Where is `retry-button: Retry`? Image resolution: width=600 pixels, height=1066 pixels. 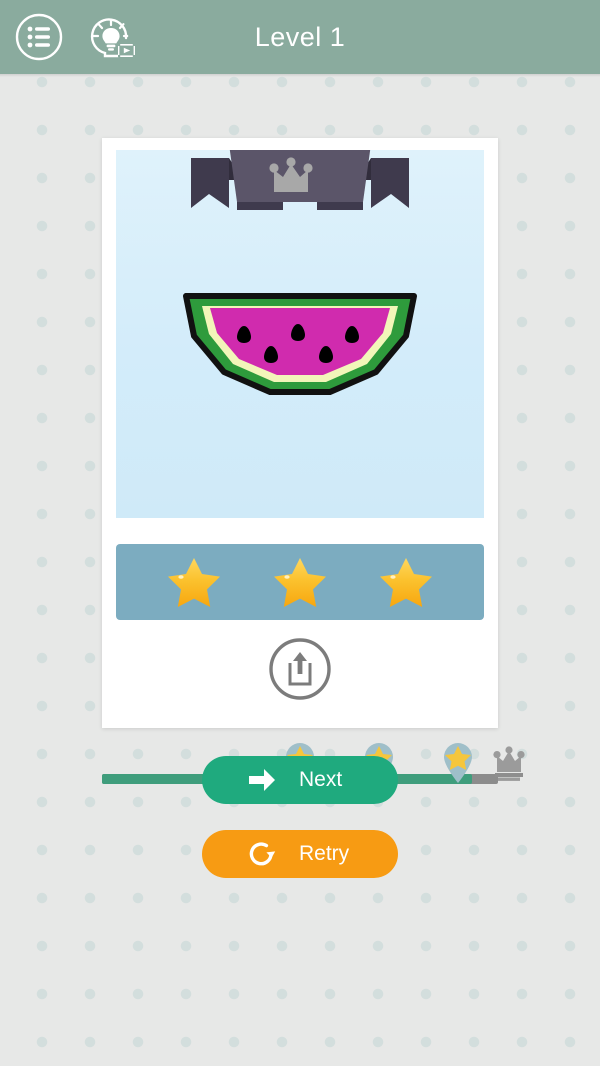
retry-button: Retry is located at coordinates (300, 854).